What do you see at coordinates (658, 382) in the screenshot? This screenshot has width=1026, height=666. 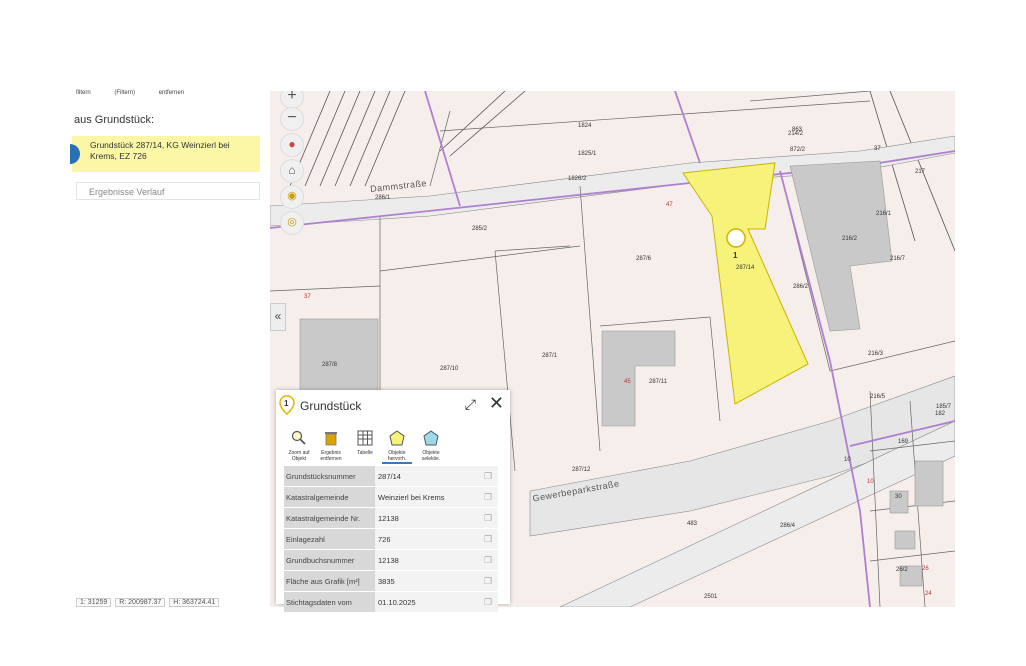 I see `parcel-label: 287/11` at bounding box center [658, 382].